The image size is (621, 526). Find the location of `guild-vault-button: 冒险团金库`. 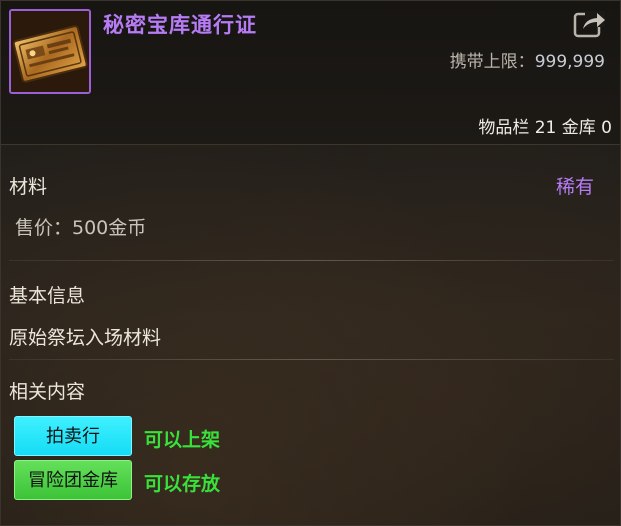

guild-vault-button: 冒险团金库 is located at coordinates (73, 480).